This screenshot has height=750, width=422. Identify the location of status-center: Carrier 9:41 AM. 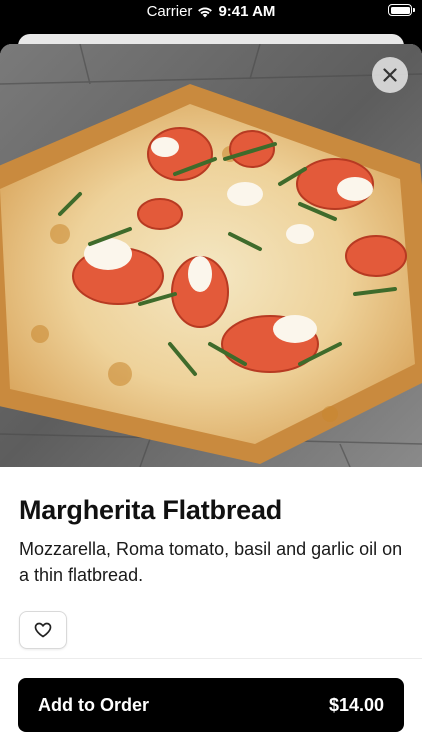
(211, 11).